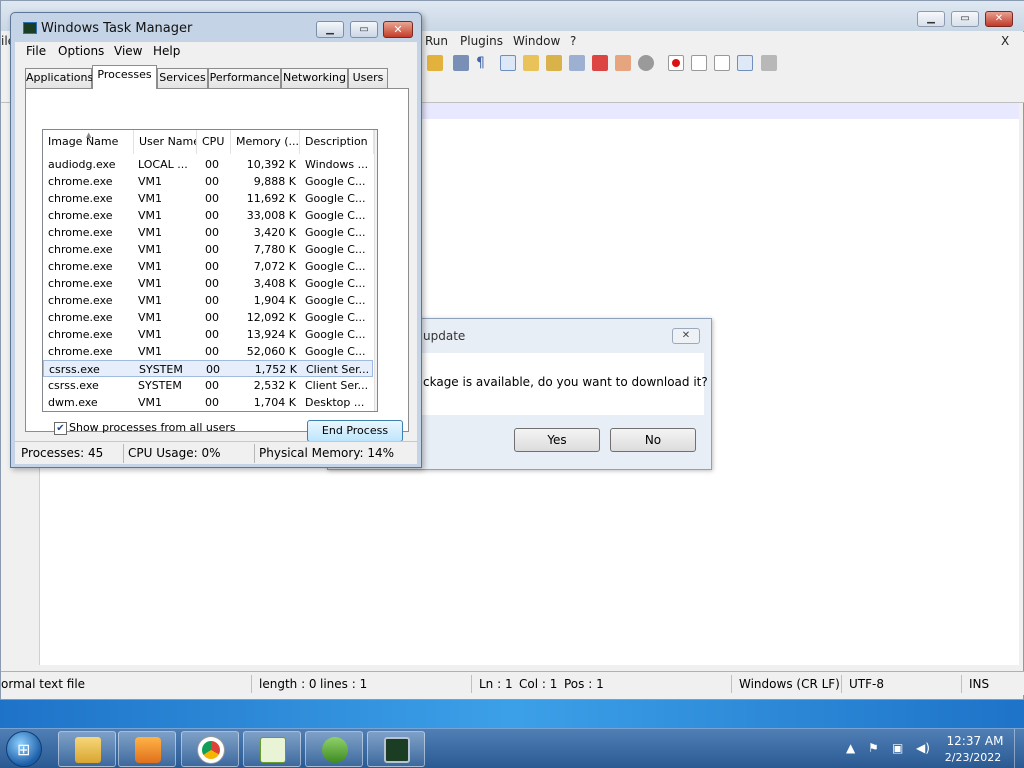 The image size is (1024, 768). I want to click on tab-performance: Performance, so click(244, 78).